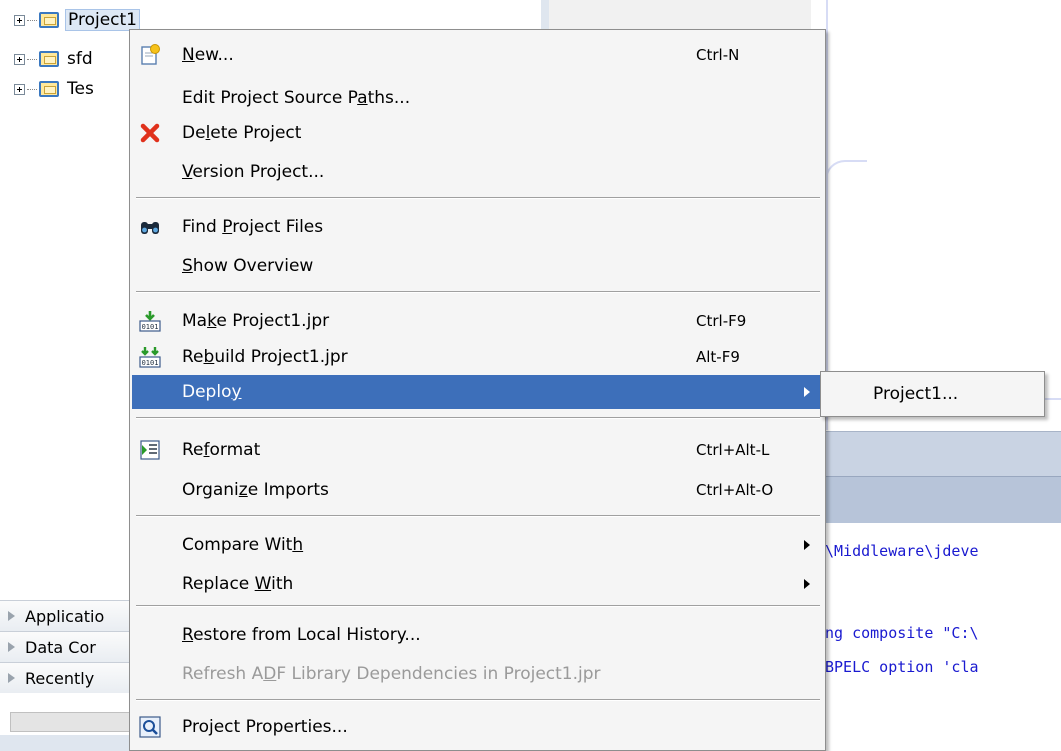 The height and width of the screenshot is (751, 1061). What do you see at coordinates (902, 633) in the screenshot?
I see `log-line: ng composite "C:\` at bounding box center [902, 633].